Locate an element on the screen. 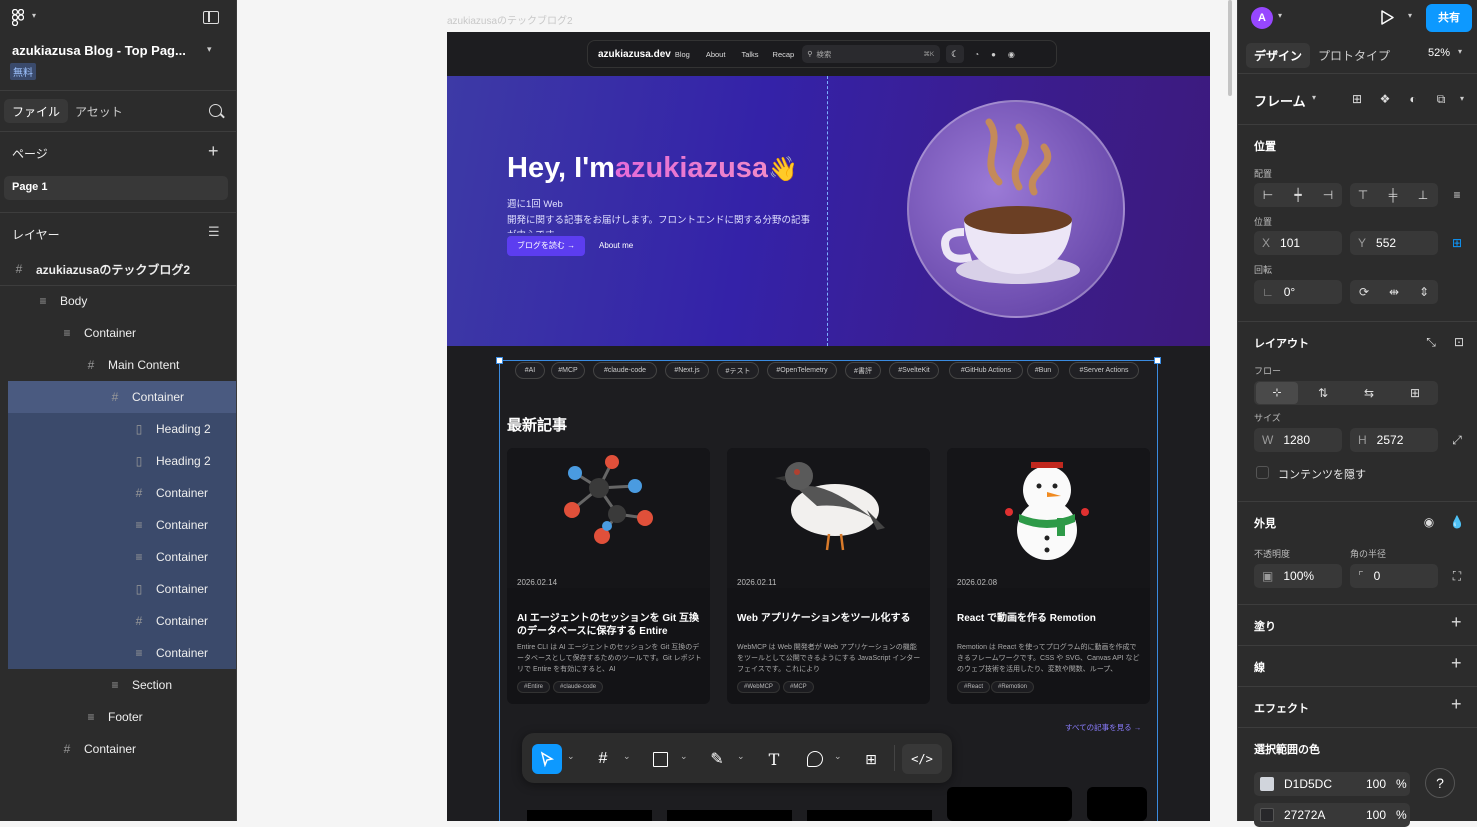  independent-corners-icon: ⛶ is located at coordinates (1457, 576).